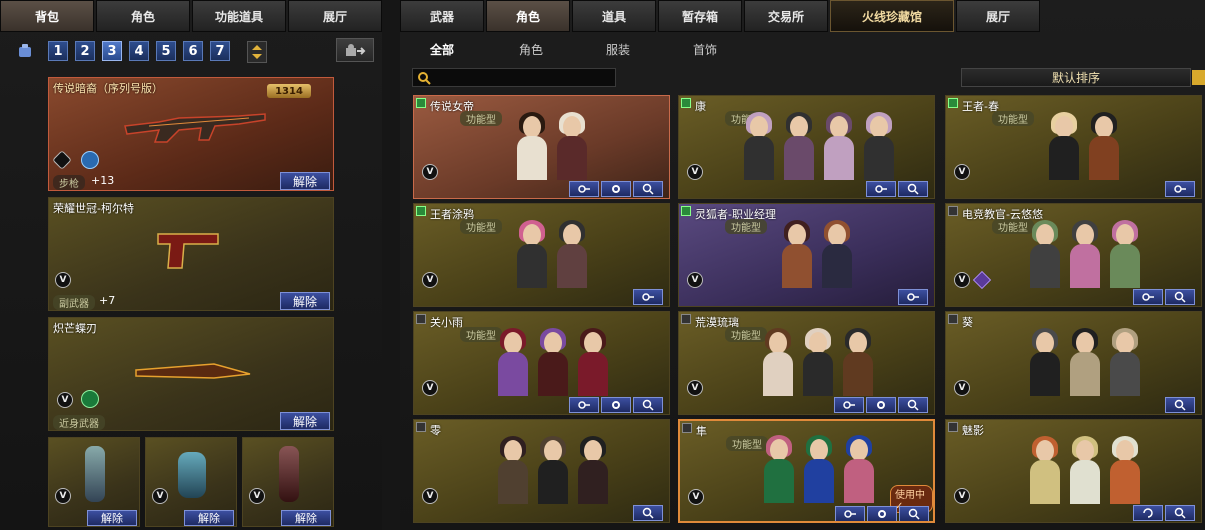 The image size is (1205, 530). I want to click on tab-function-items: 功能道具, so click(239, 16).